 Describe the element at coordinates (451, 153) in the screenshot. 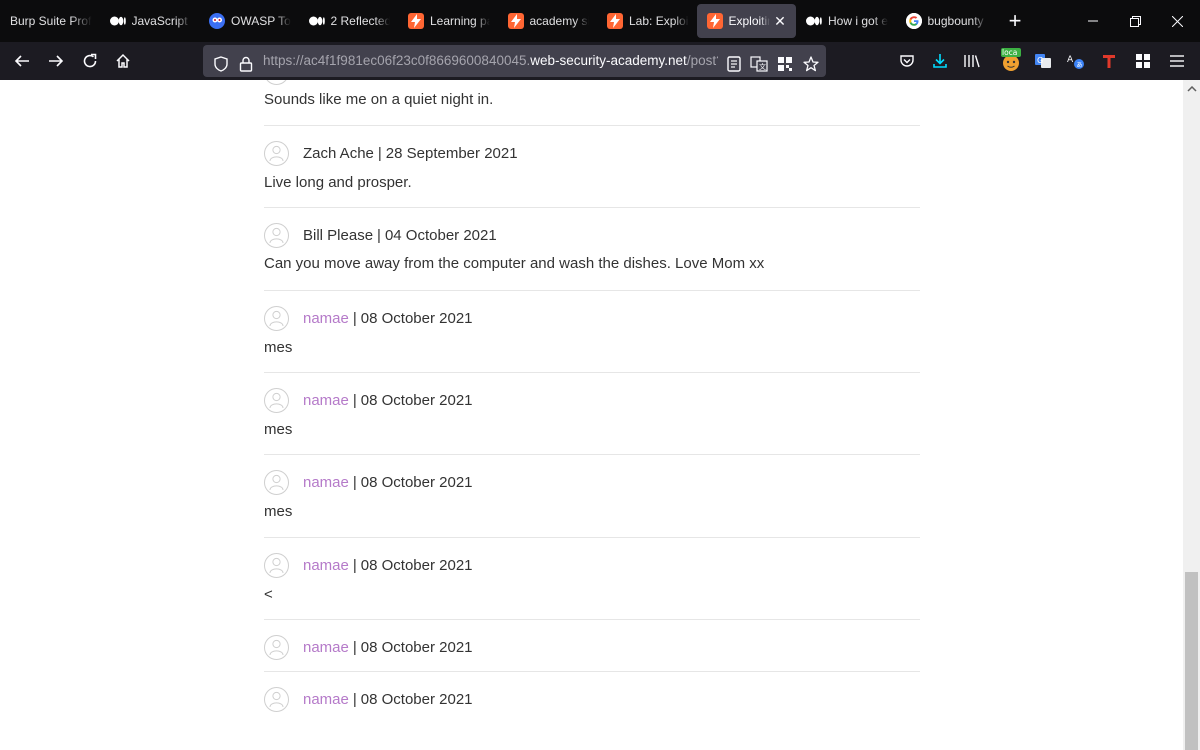

I see `comment-date: 28 September 2021` at that location.